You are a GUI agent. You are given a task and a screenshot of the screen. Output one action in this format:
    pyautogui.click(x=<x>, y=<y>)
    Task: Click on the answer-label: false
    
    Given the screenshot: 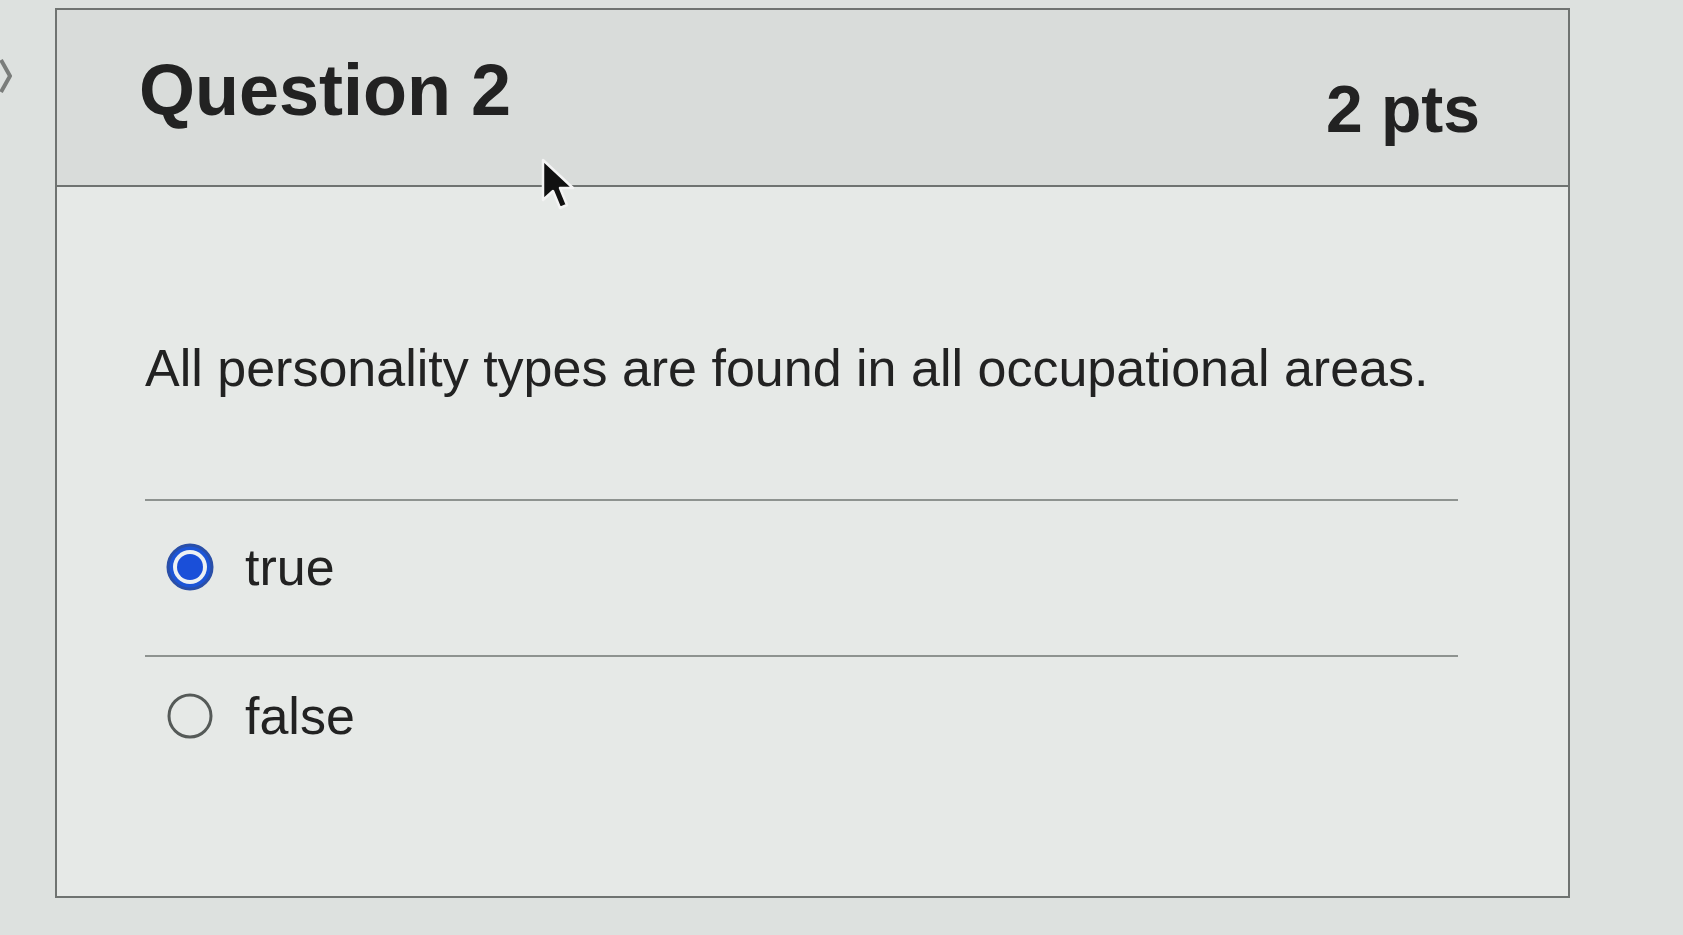 What is the action you would take?
    pyautogui.click(x=300, y=716)
    